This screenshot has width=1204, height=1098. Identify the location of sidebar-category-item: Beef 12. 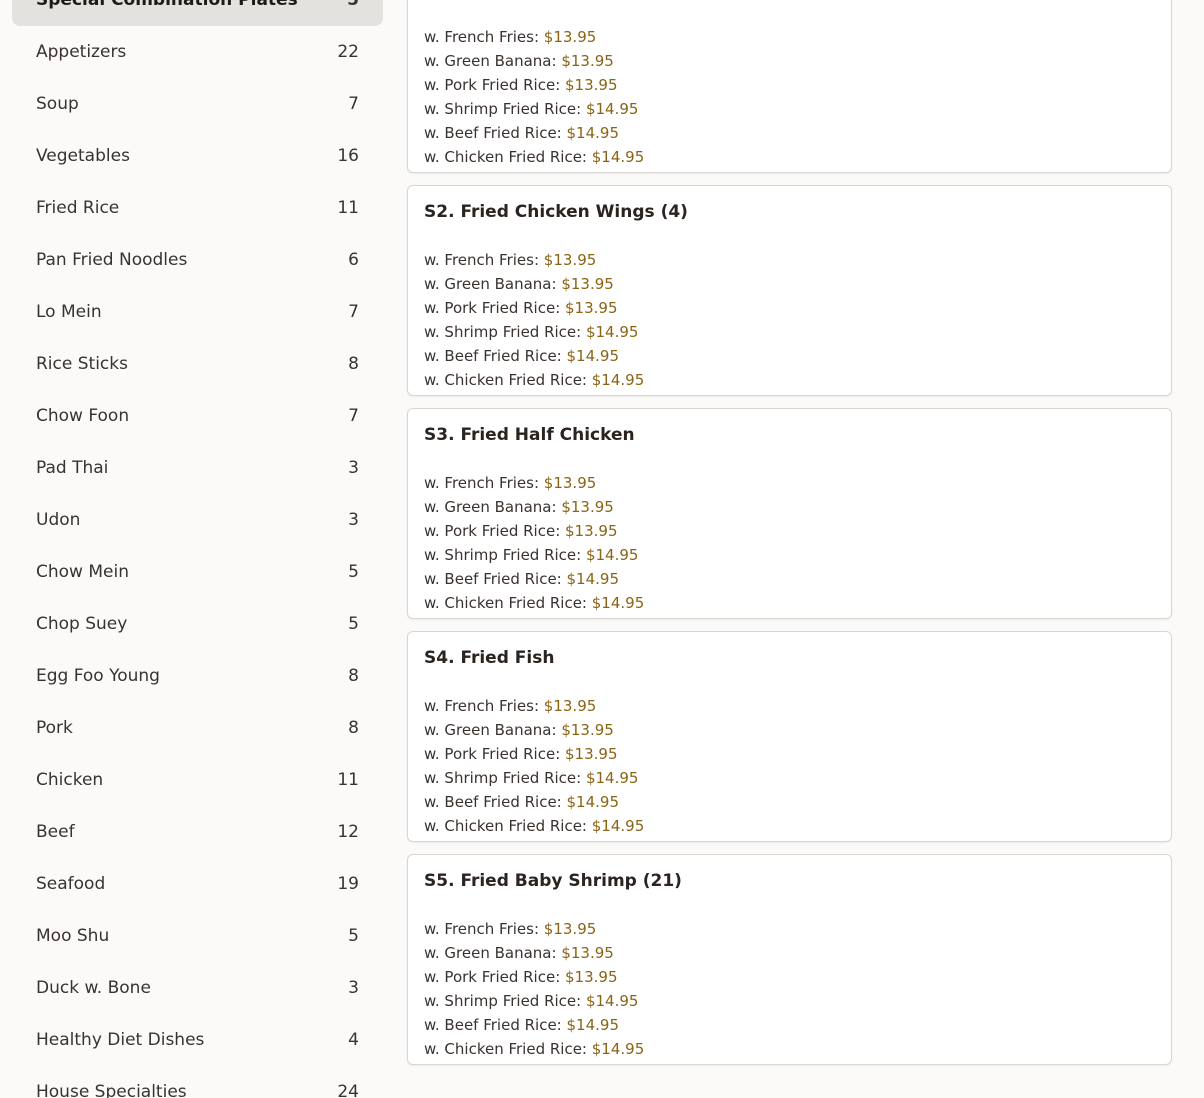
(197, 832).